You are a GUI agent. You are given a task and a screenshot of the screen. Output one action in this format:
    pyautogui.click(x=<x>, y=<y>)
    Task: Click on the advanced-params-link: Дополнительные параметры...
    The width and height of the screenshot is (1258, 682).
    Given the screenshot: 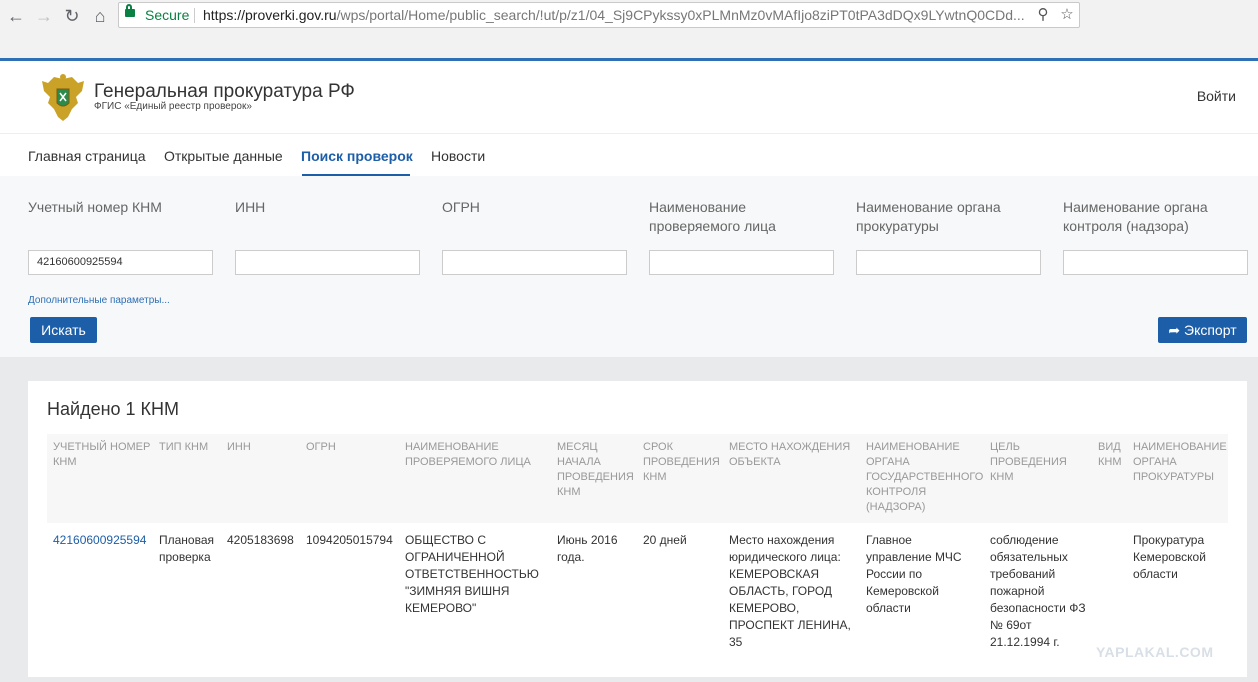 What is the action you would take?
    pyautogui.click(x=99, y=300)
    